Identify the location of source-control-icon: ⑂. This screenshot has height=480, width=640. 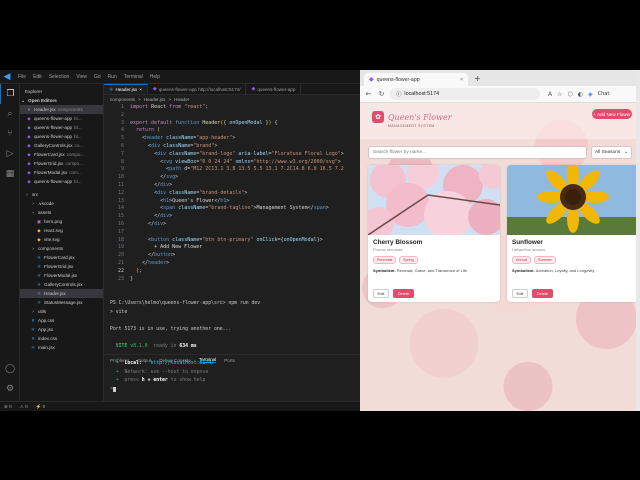
(10, 134).